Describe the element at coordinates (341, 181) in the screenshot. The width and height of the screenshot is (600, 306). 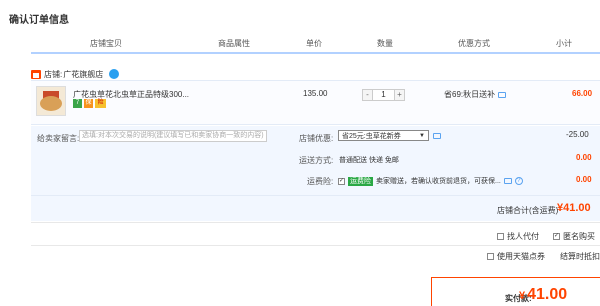
I see `insurance-checkbox: ✓` at that location.